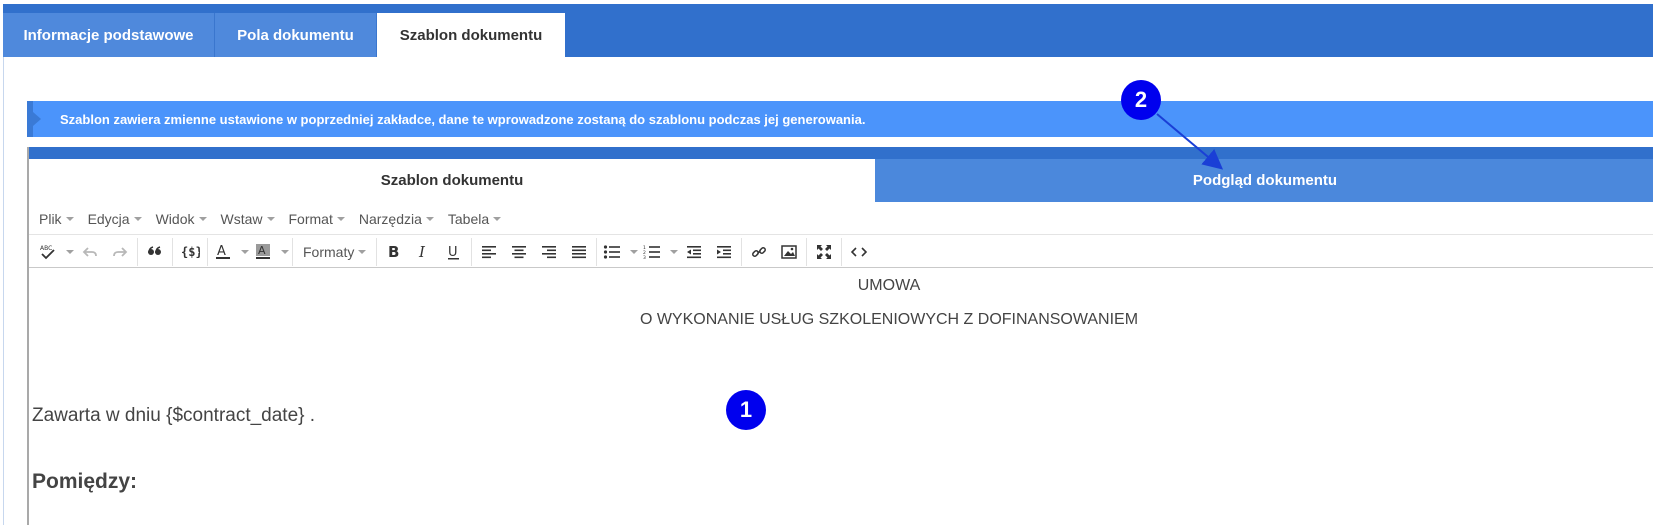 This screenshot has height=525, width=1653. I want to click on underline-icon: U, so click(454, 252).